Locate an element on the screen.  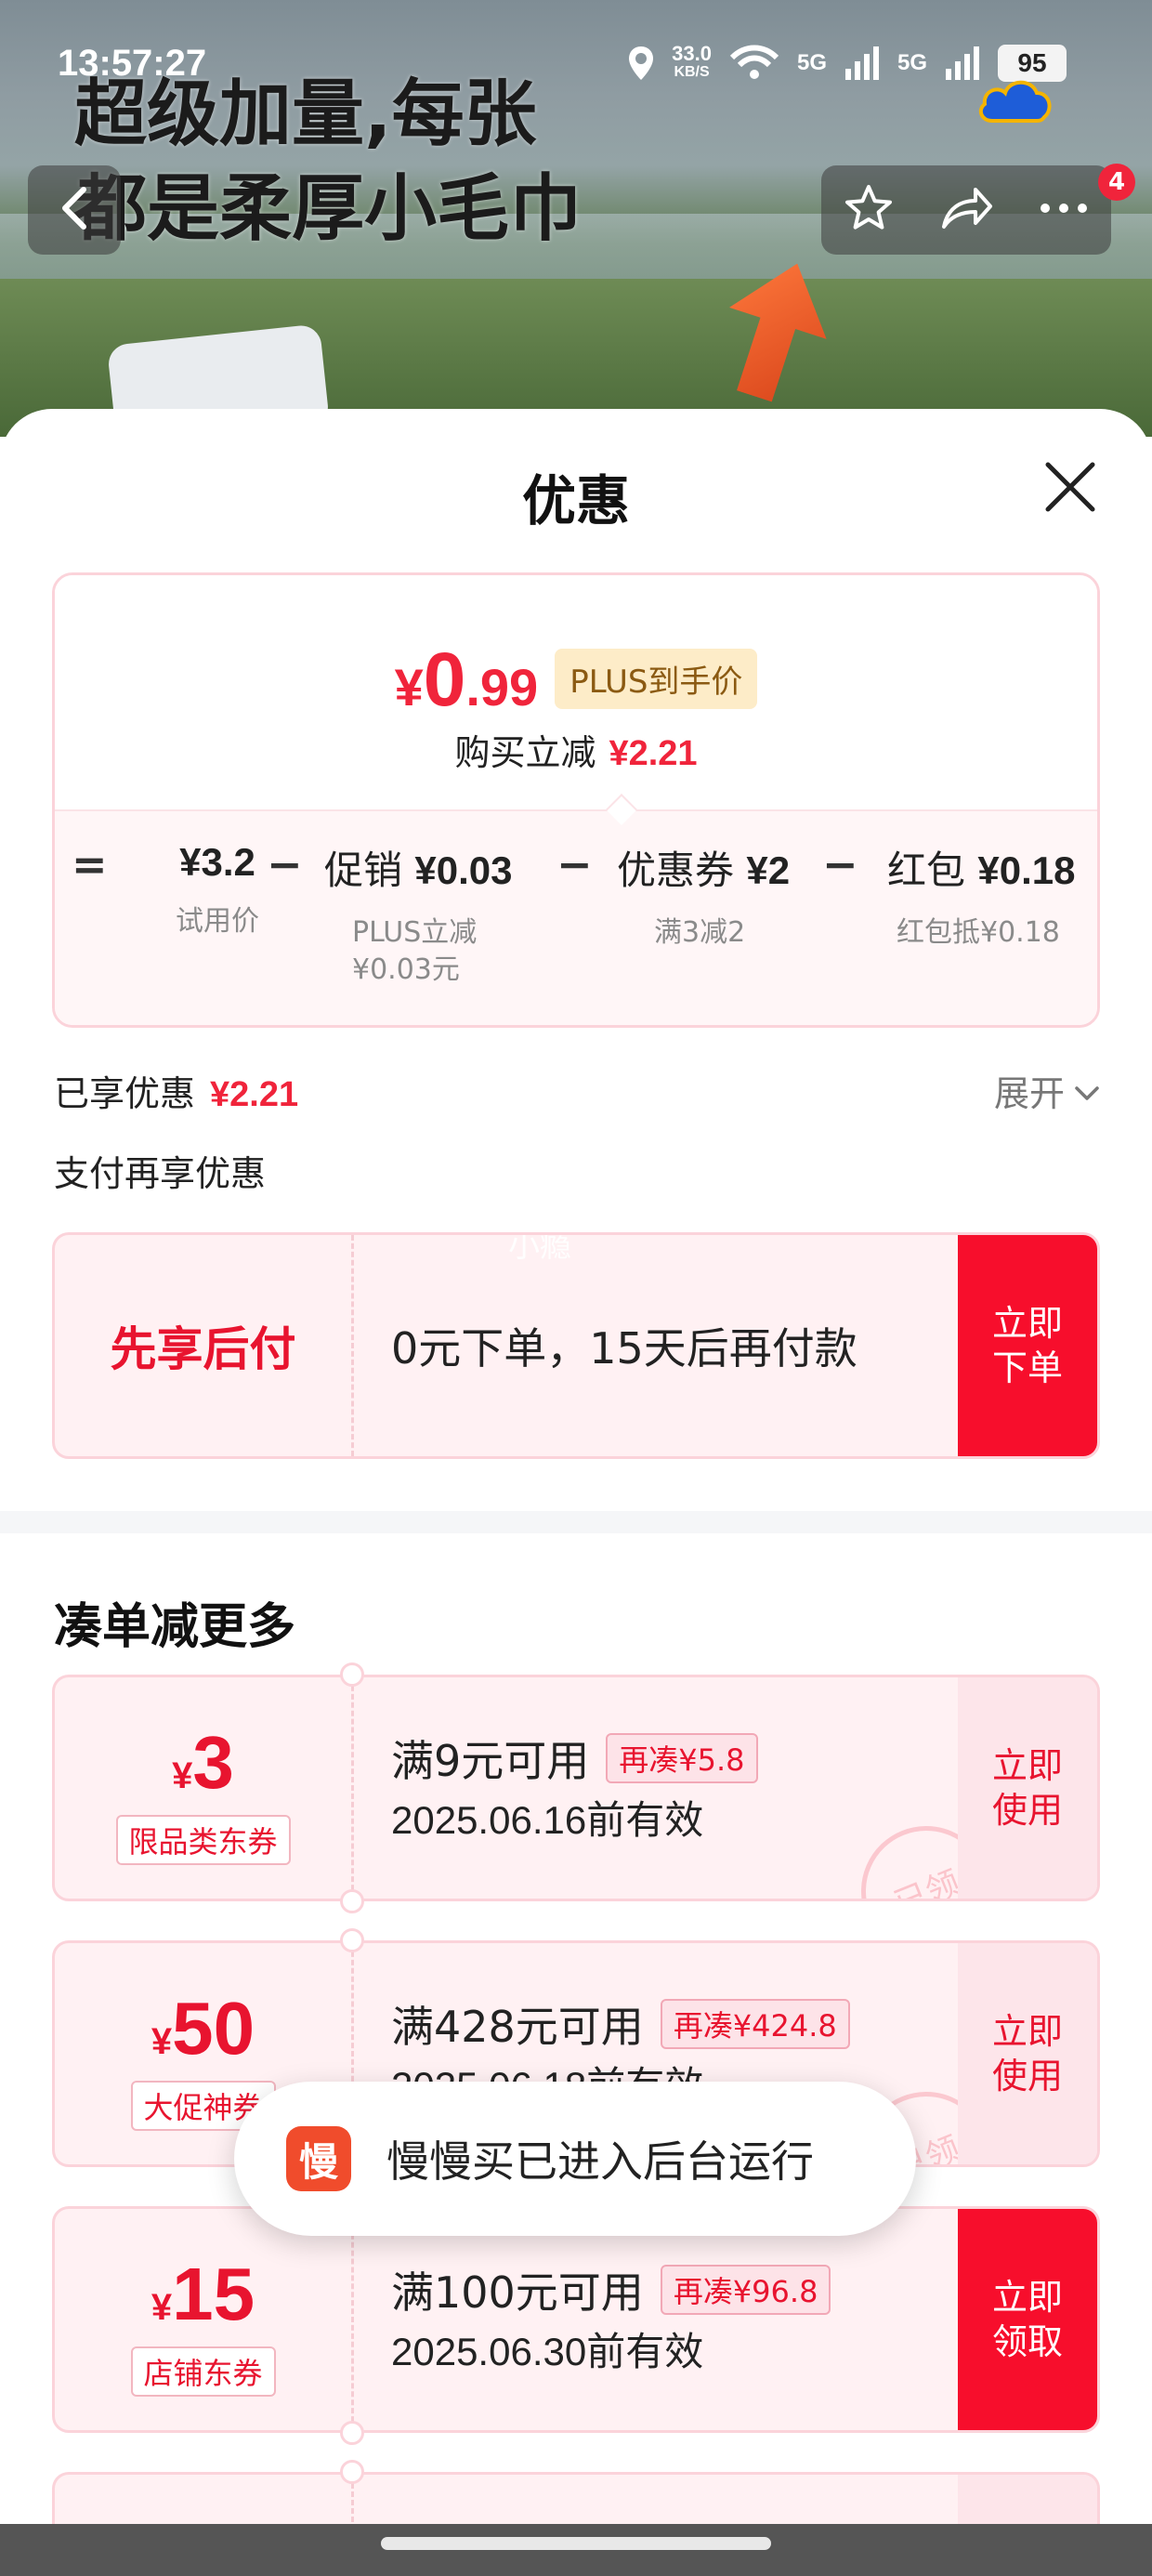
back-icon is located at coordinates (74, 210).